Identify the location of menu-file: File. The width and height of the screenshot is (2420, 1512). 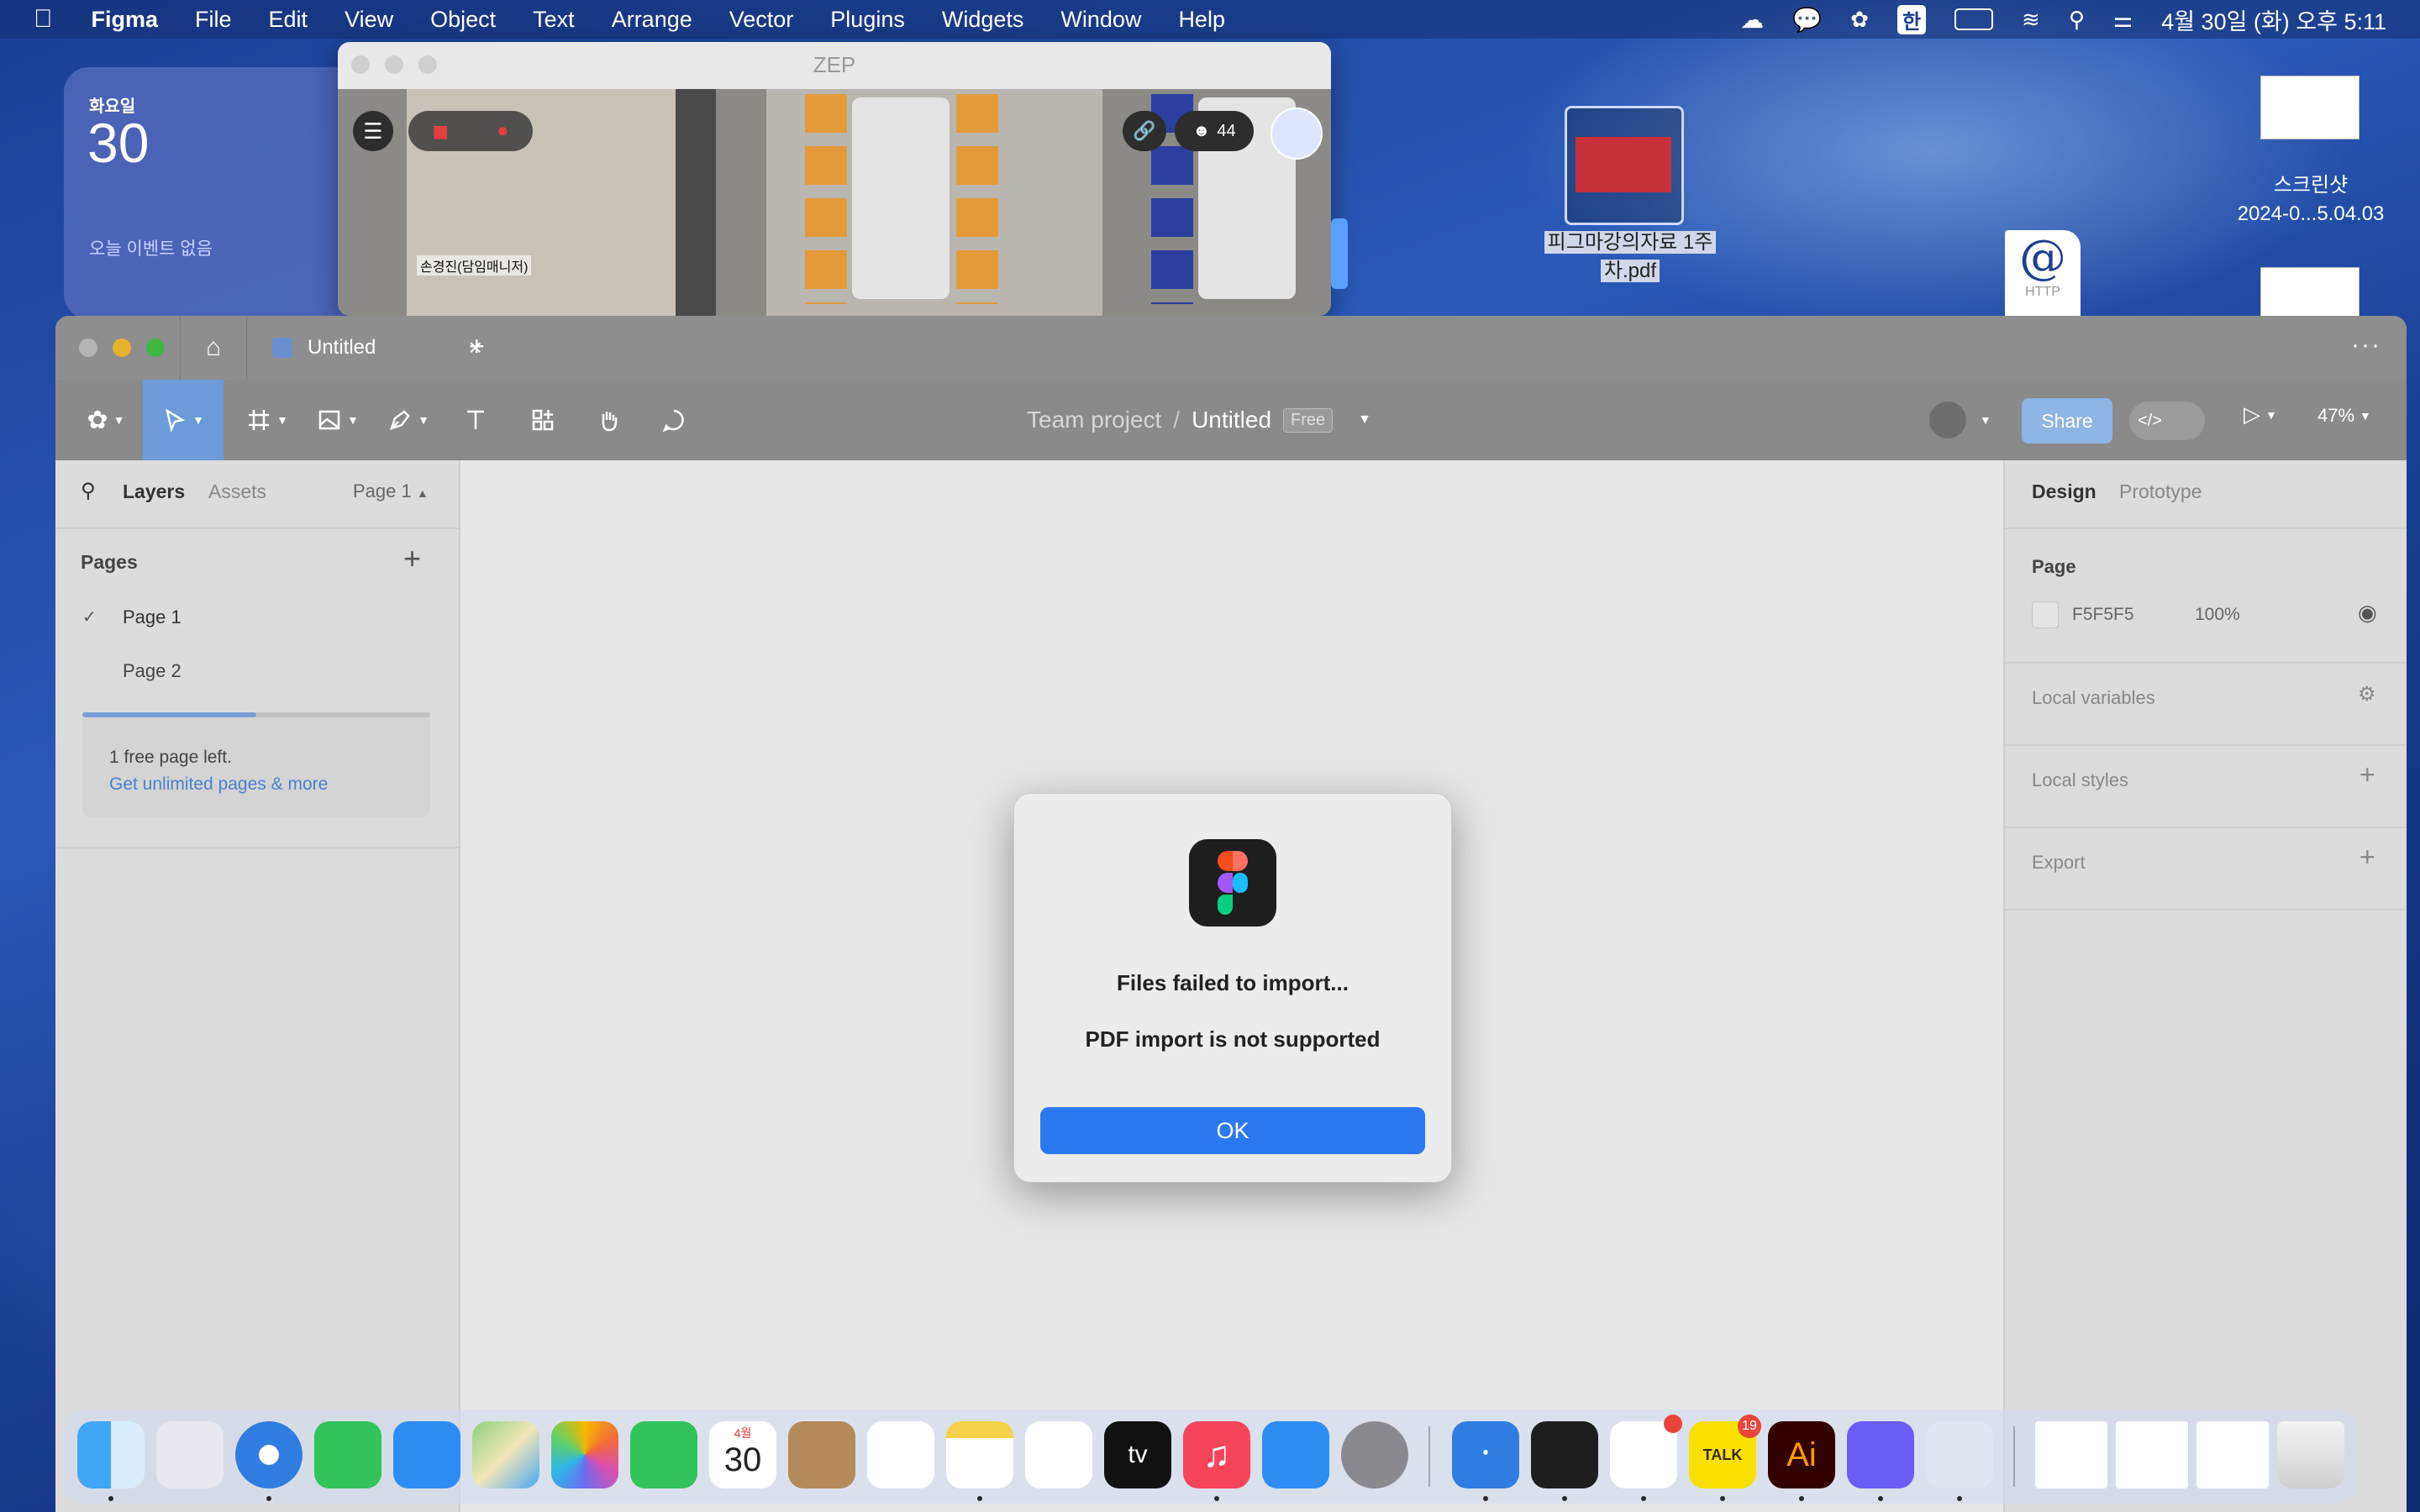
(214, 20).